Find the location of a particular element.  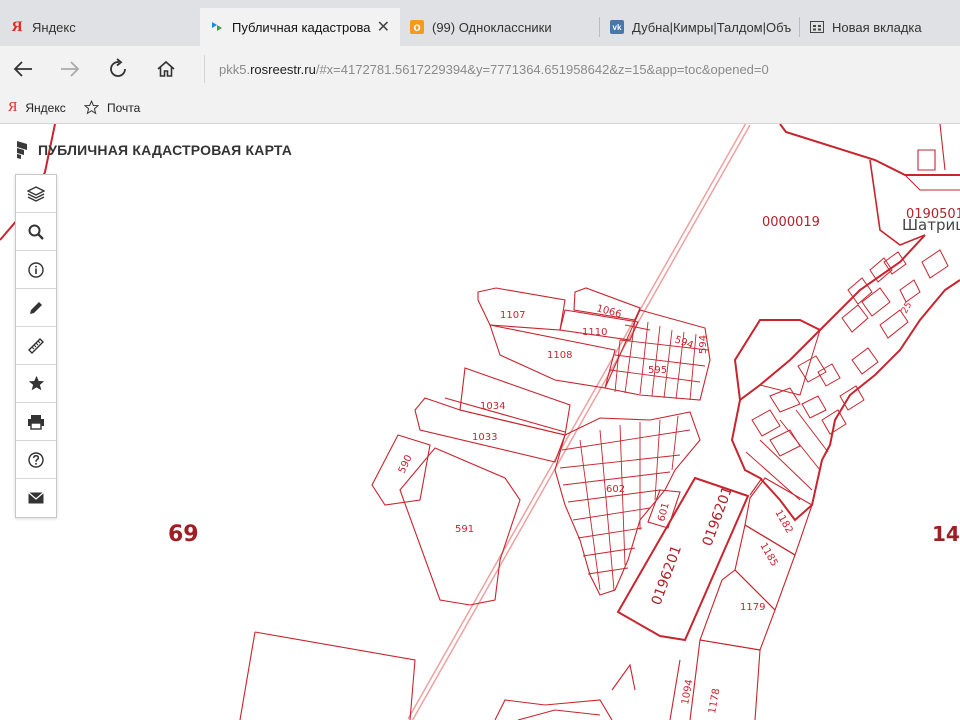

url-domain: rosreestr.ru is located at coordinates (283, 69).